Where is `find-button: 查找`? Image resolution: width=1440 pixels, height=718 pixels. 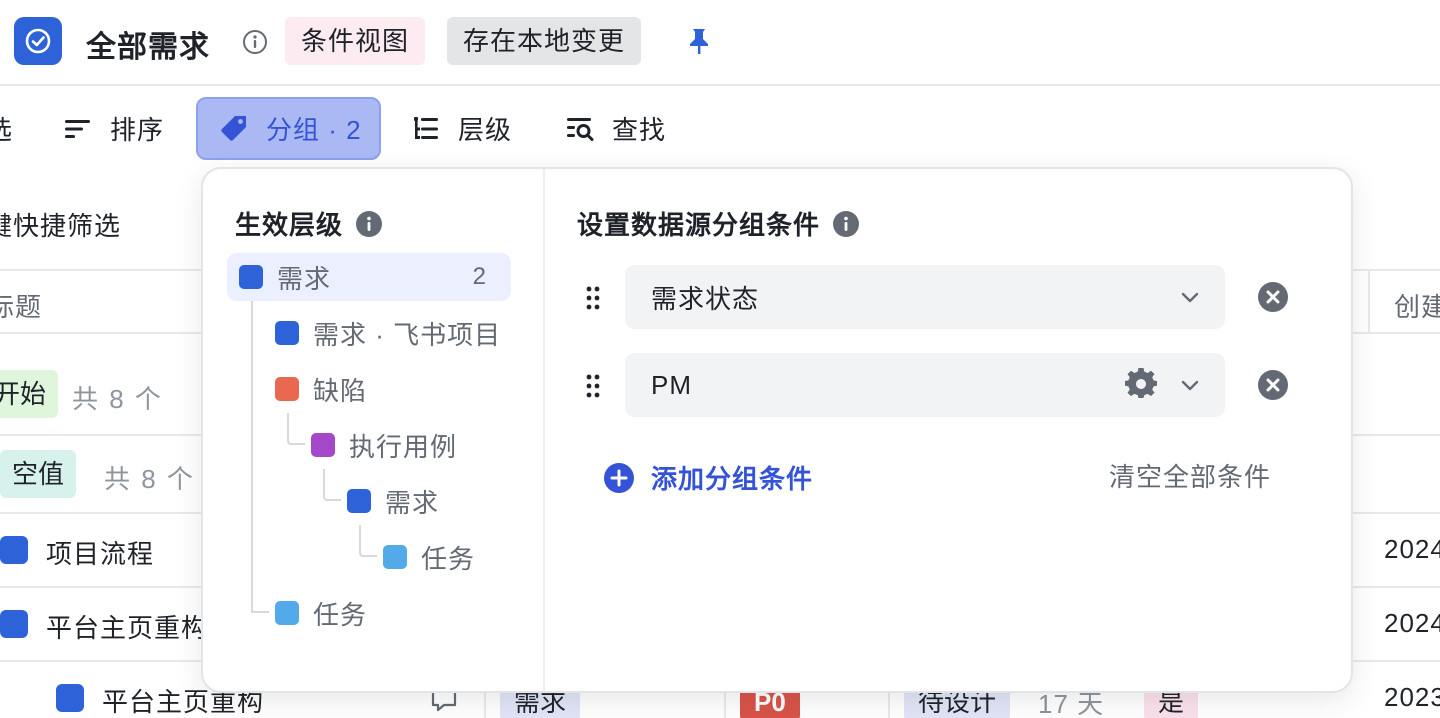
find-button: 查找 is located at coordinates (615, 128).